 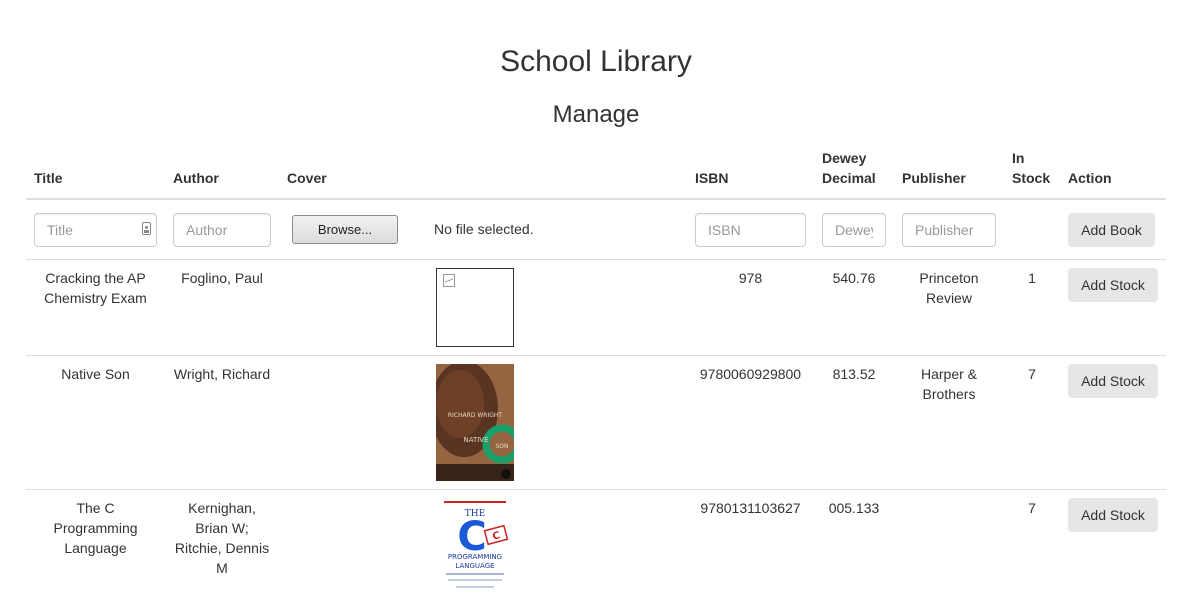 I want to click on header-publisher: Publisher, so click(x=949, y=170).